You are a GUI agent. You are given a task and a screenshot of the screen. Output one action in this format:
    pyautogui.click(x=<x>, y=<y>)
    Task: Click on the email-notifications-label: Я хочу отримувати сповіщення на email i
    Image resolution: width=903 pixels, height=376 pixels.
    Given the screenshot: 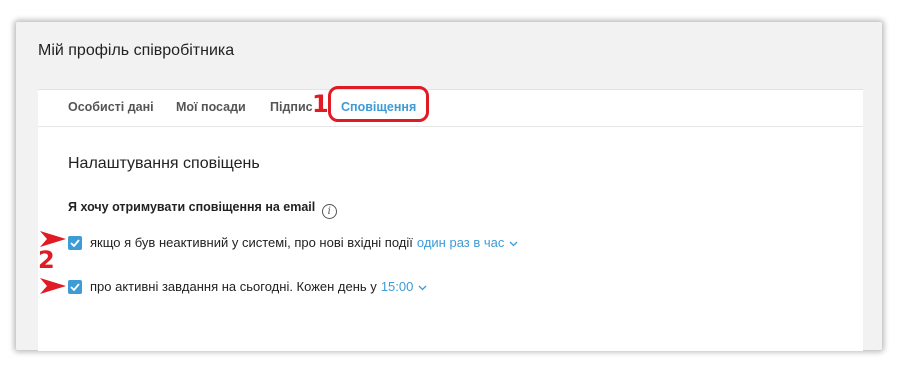 What is the action you would take?
    pyautogui.click(x=202, y=209)
    